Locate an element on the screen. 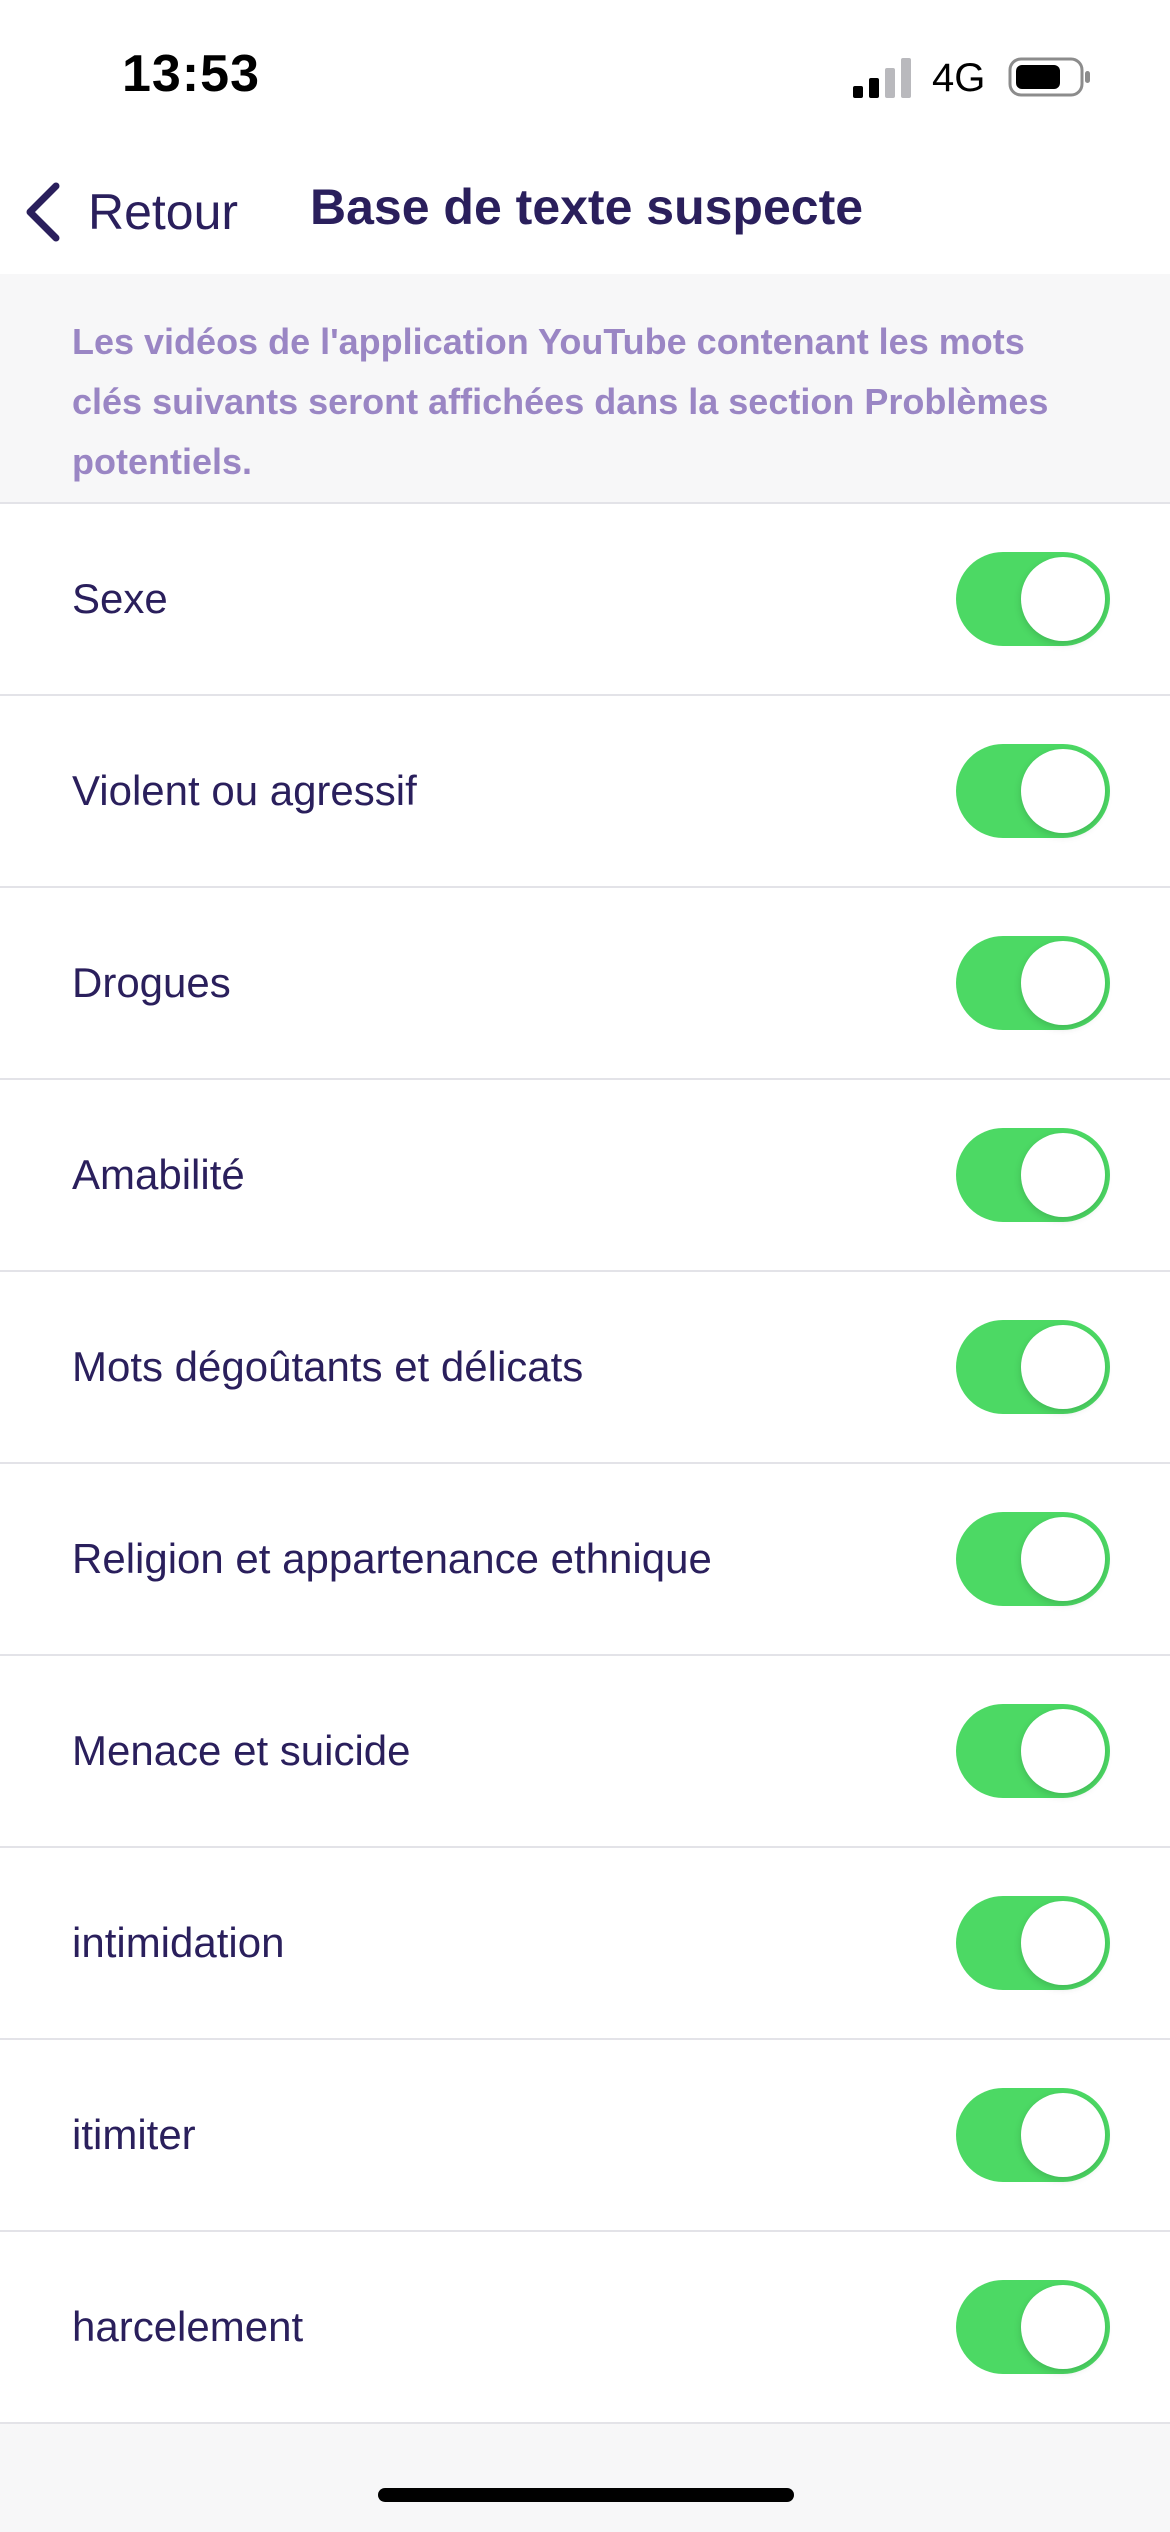 This screenshot has height=2532, width=1170. category-label: Sexe is located at coordinates (120, 598).